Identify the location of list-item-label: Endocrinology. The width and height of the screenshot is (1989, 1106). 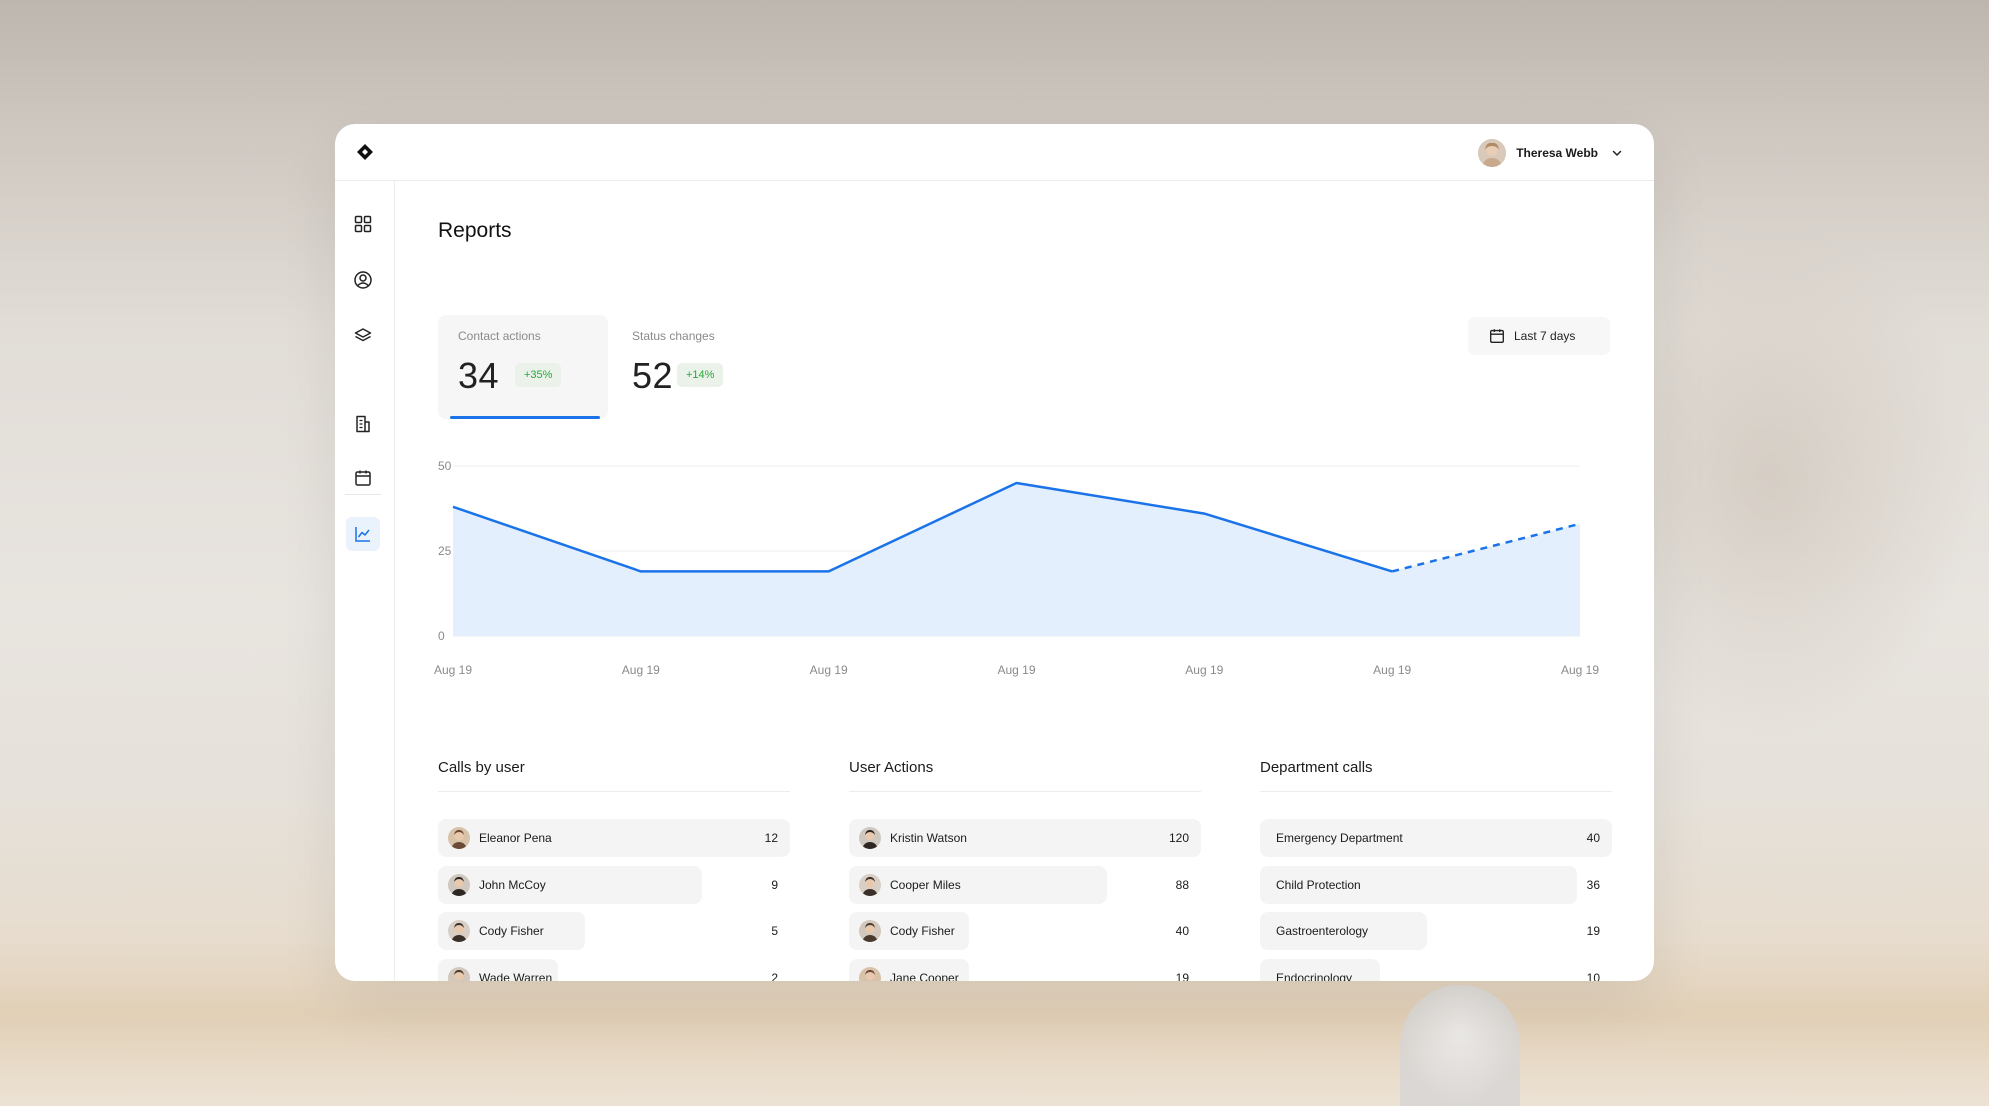
(1314, 976).